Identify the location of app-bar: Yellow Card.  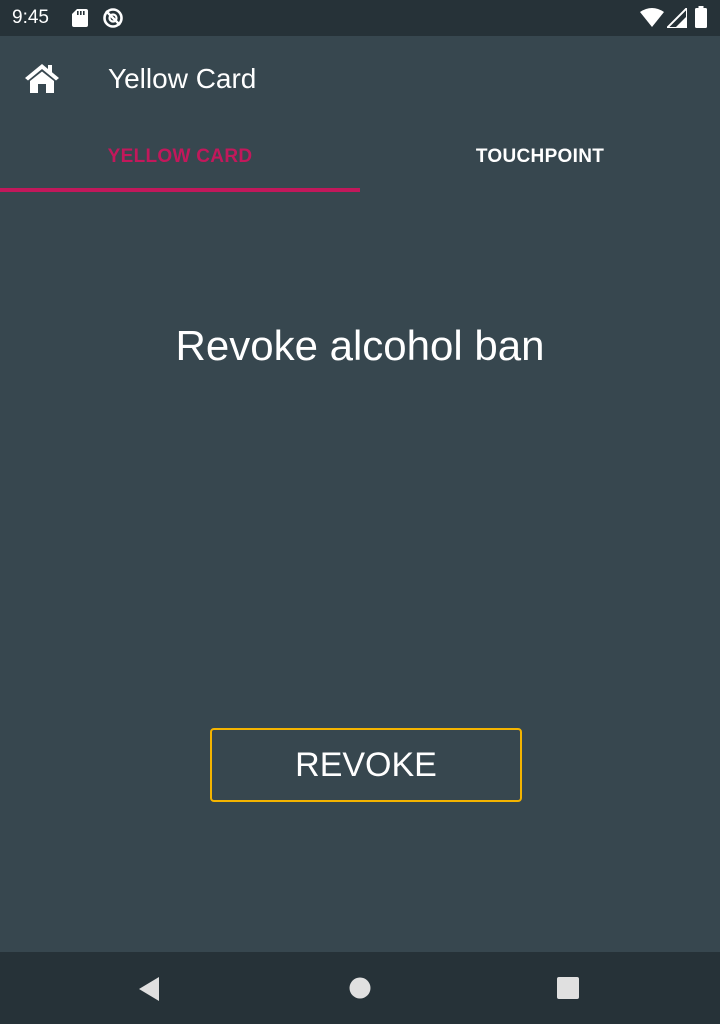
(360, 79).